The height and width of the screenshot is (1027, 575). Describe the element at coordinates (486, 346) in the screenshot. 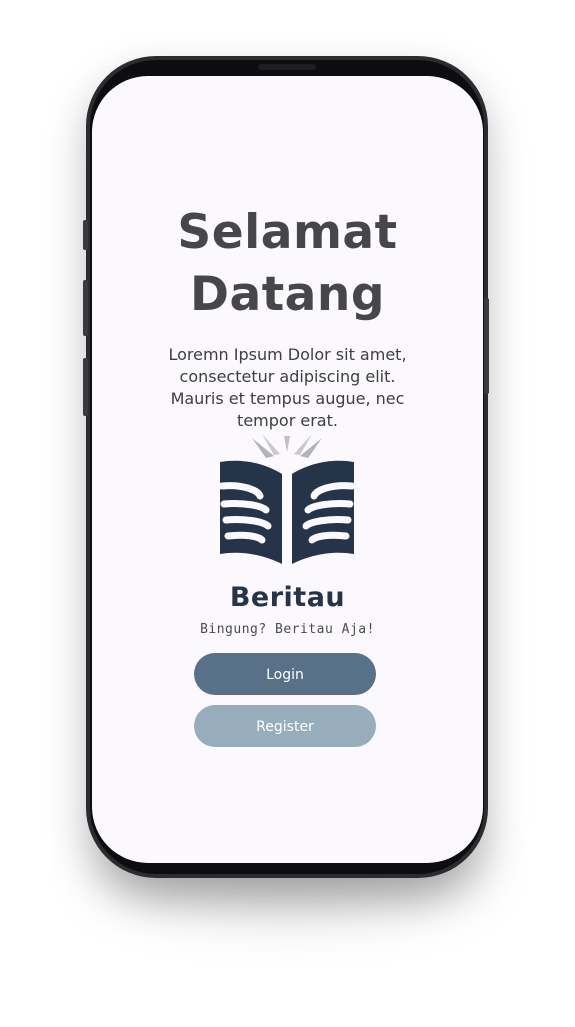

I see `side-button-power` at that location.